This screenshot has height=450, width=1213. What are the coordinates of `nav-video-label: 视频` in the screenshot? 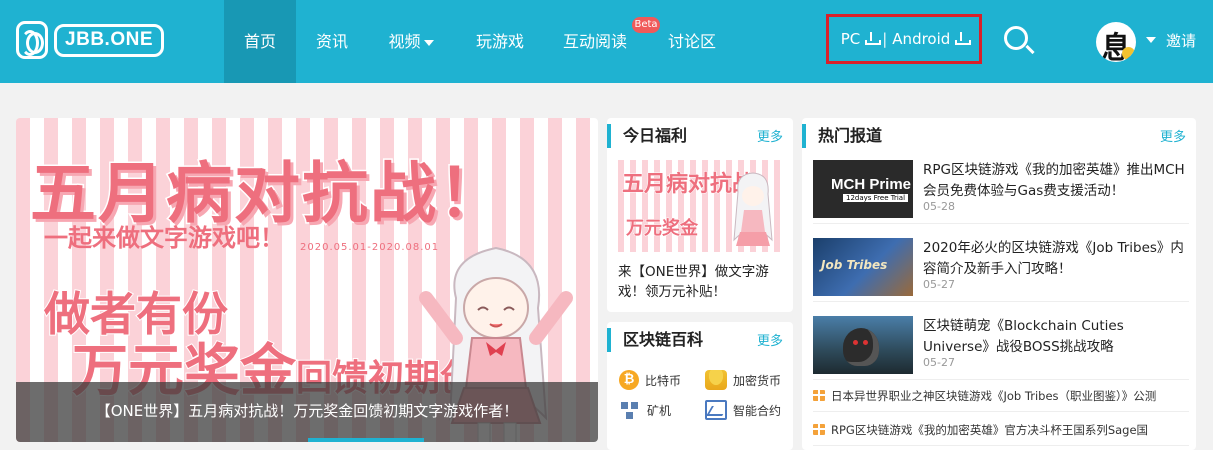 It's located at (404, 41).